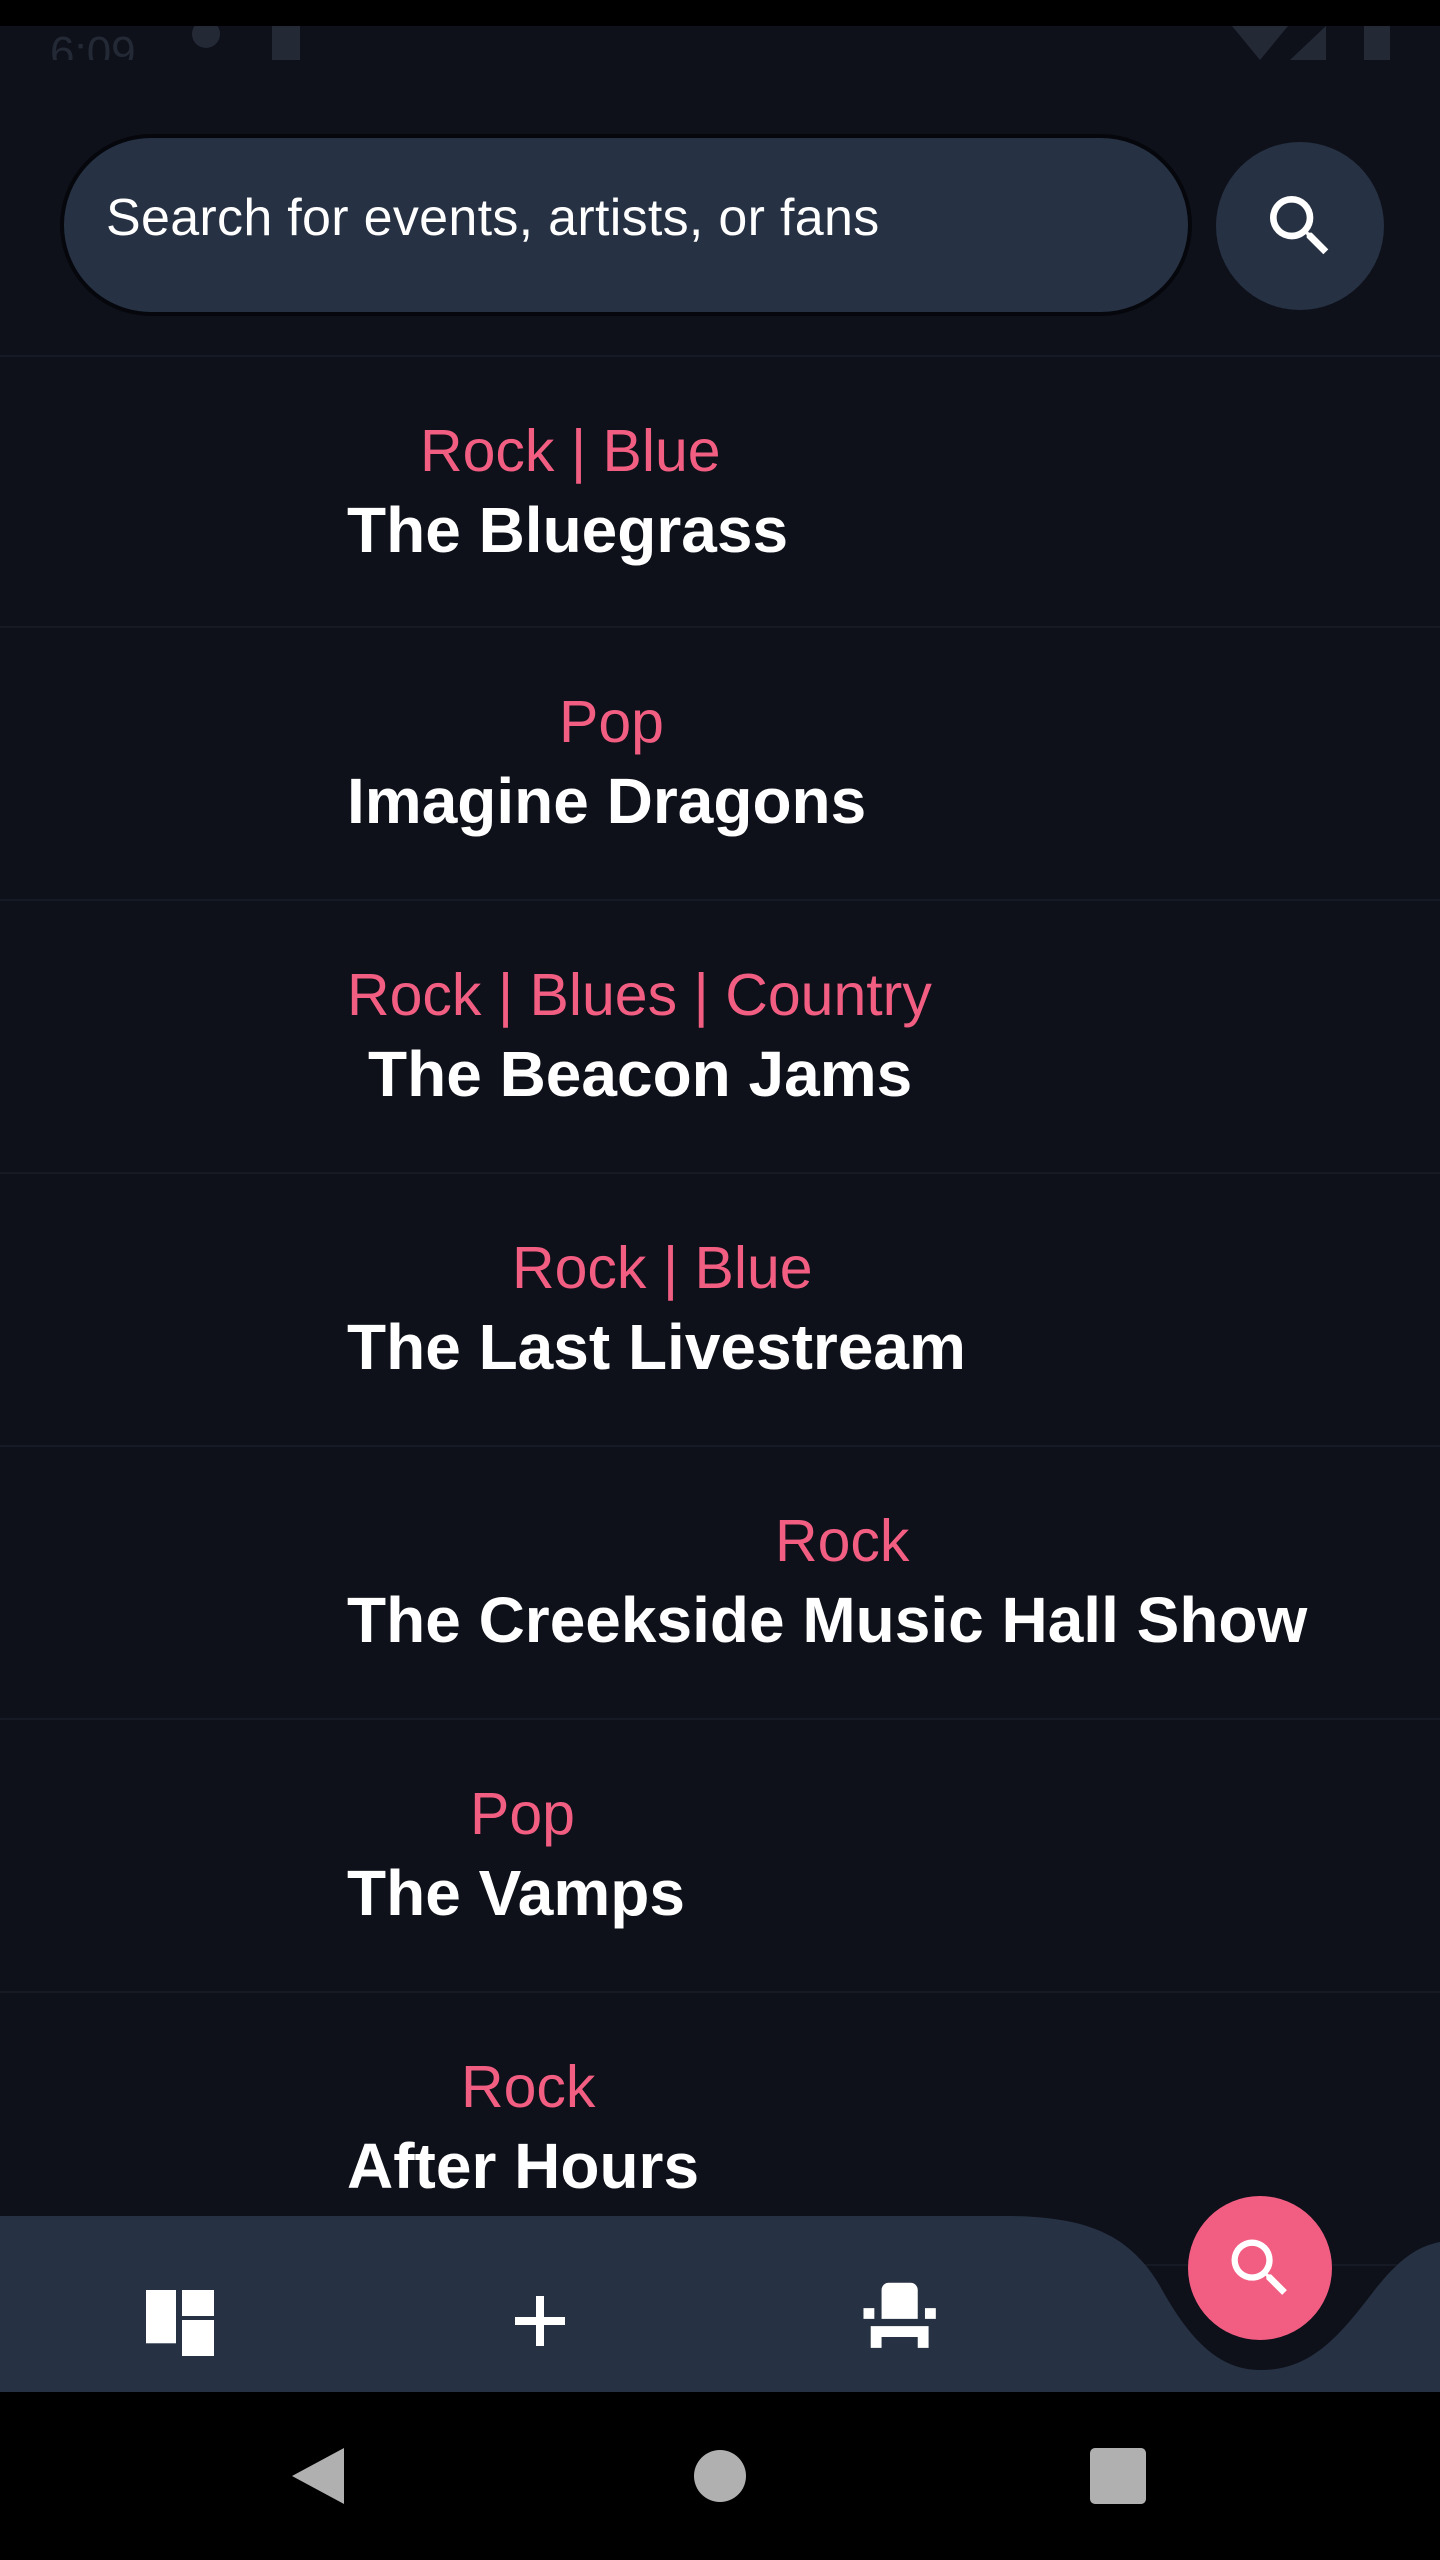 Image resolution: width=1440 pixels, height=2560 pixels. Describe the element at coordinates (540, 2321) in the screenshot. I see `add-icon` at that location.